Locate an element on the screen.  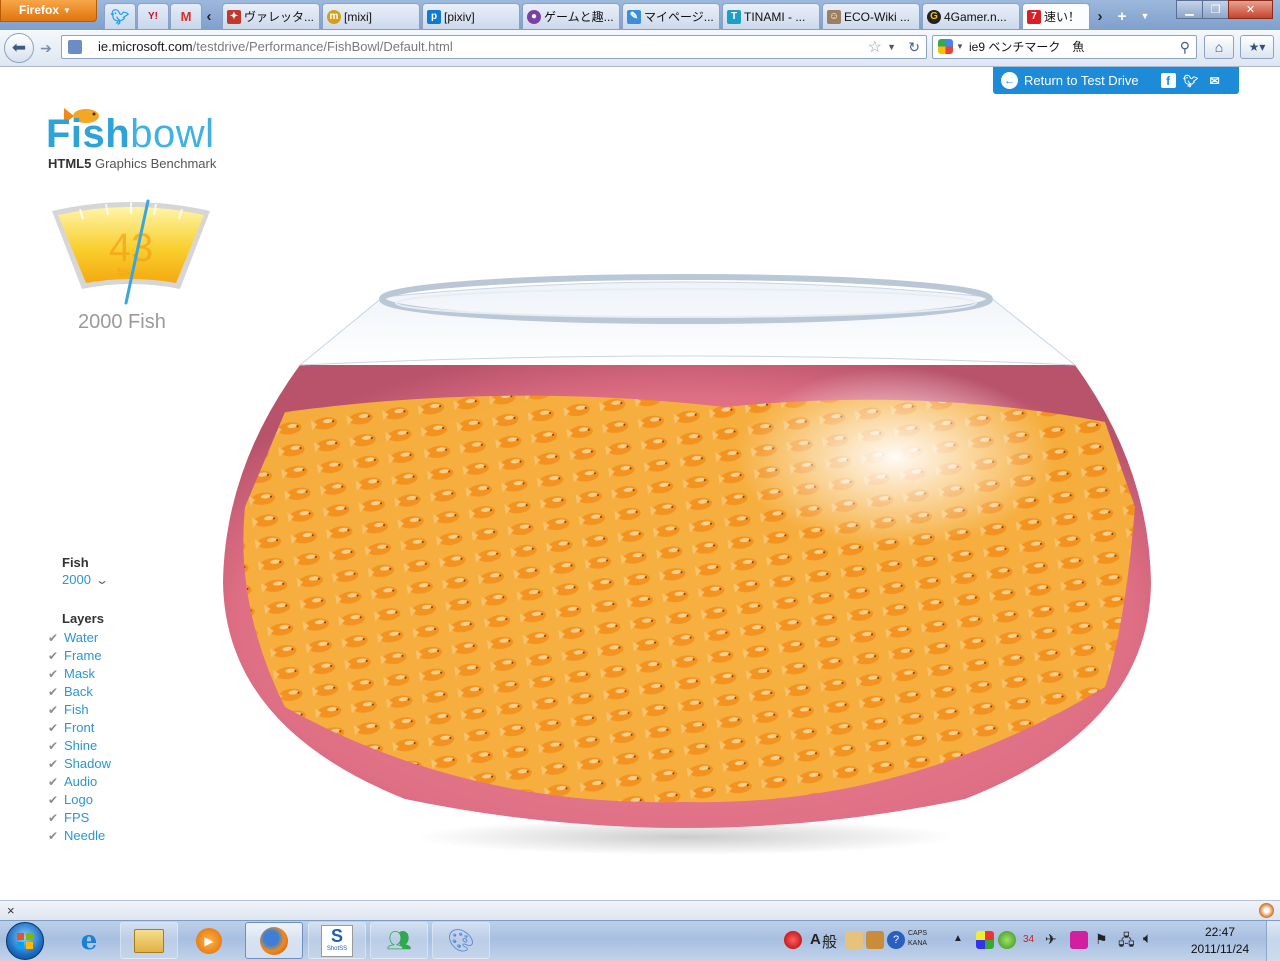
media-player-icon: ▶ is located at coordinates (209, 940).